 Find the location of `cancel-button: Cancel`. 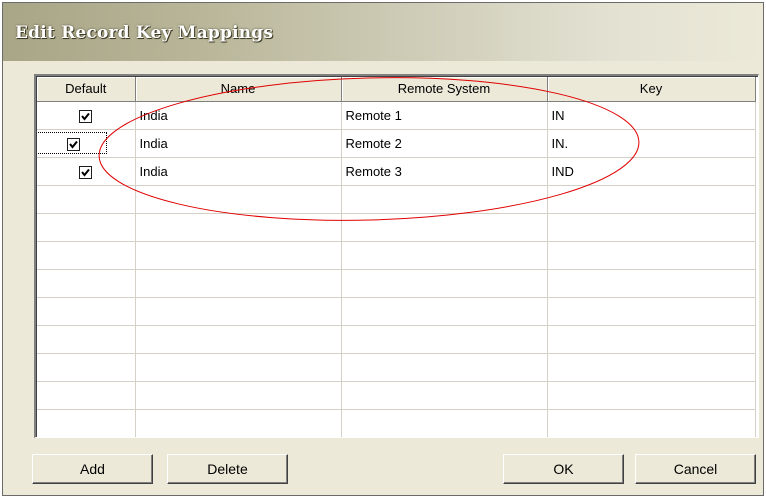

cancel-button: Cancel is located at coordinates (695, 469).